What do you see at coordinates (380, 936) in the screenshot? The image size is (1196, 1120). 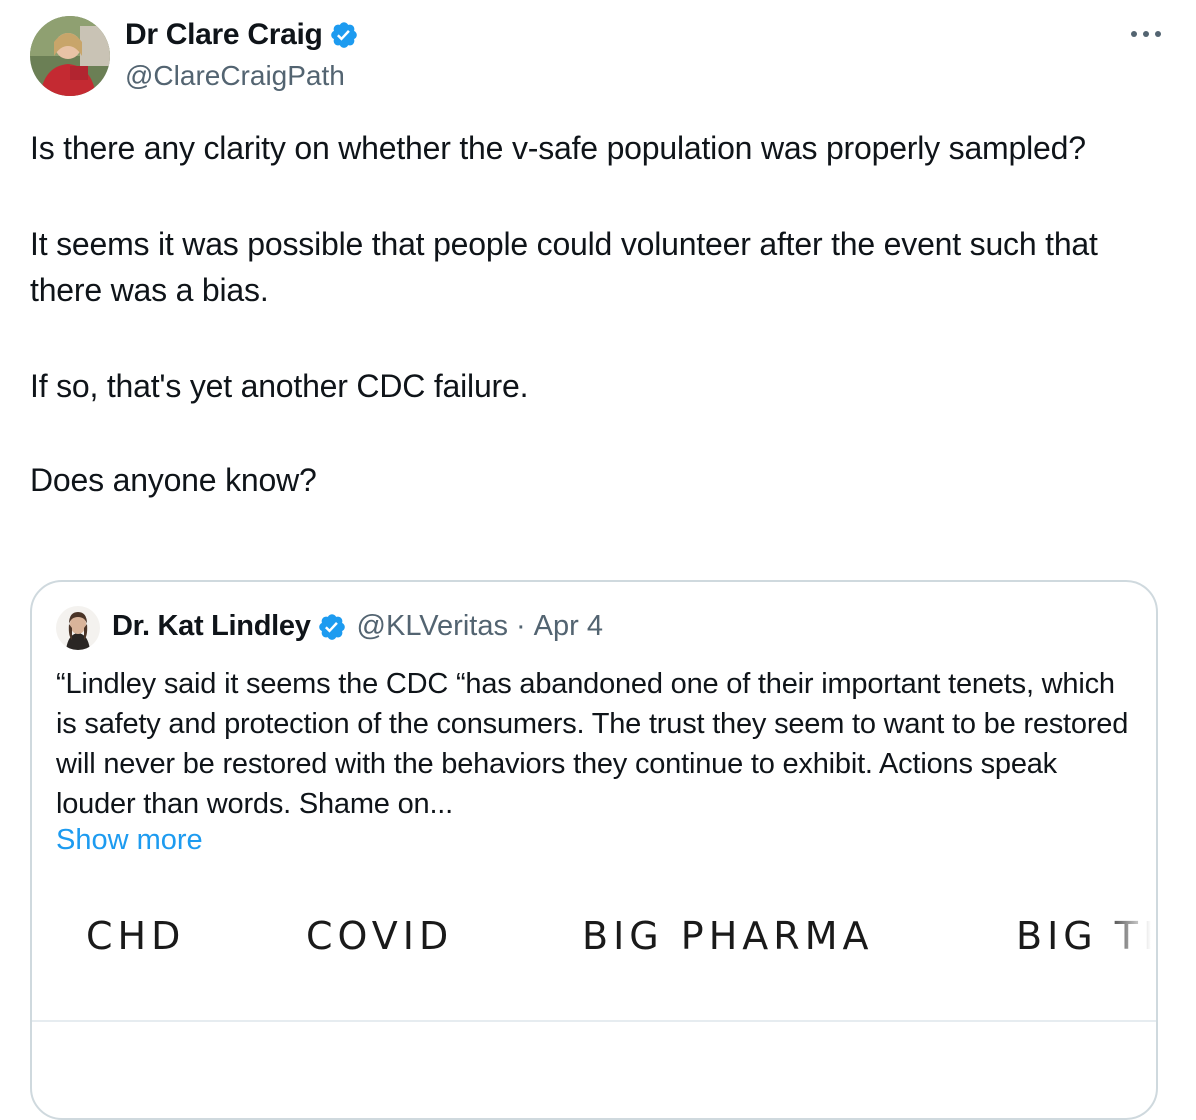 I see `nav-item-covid: COVID` at bounding box center [380, 936].